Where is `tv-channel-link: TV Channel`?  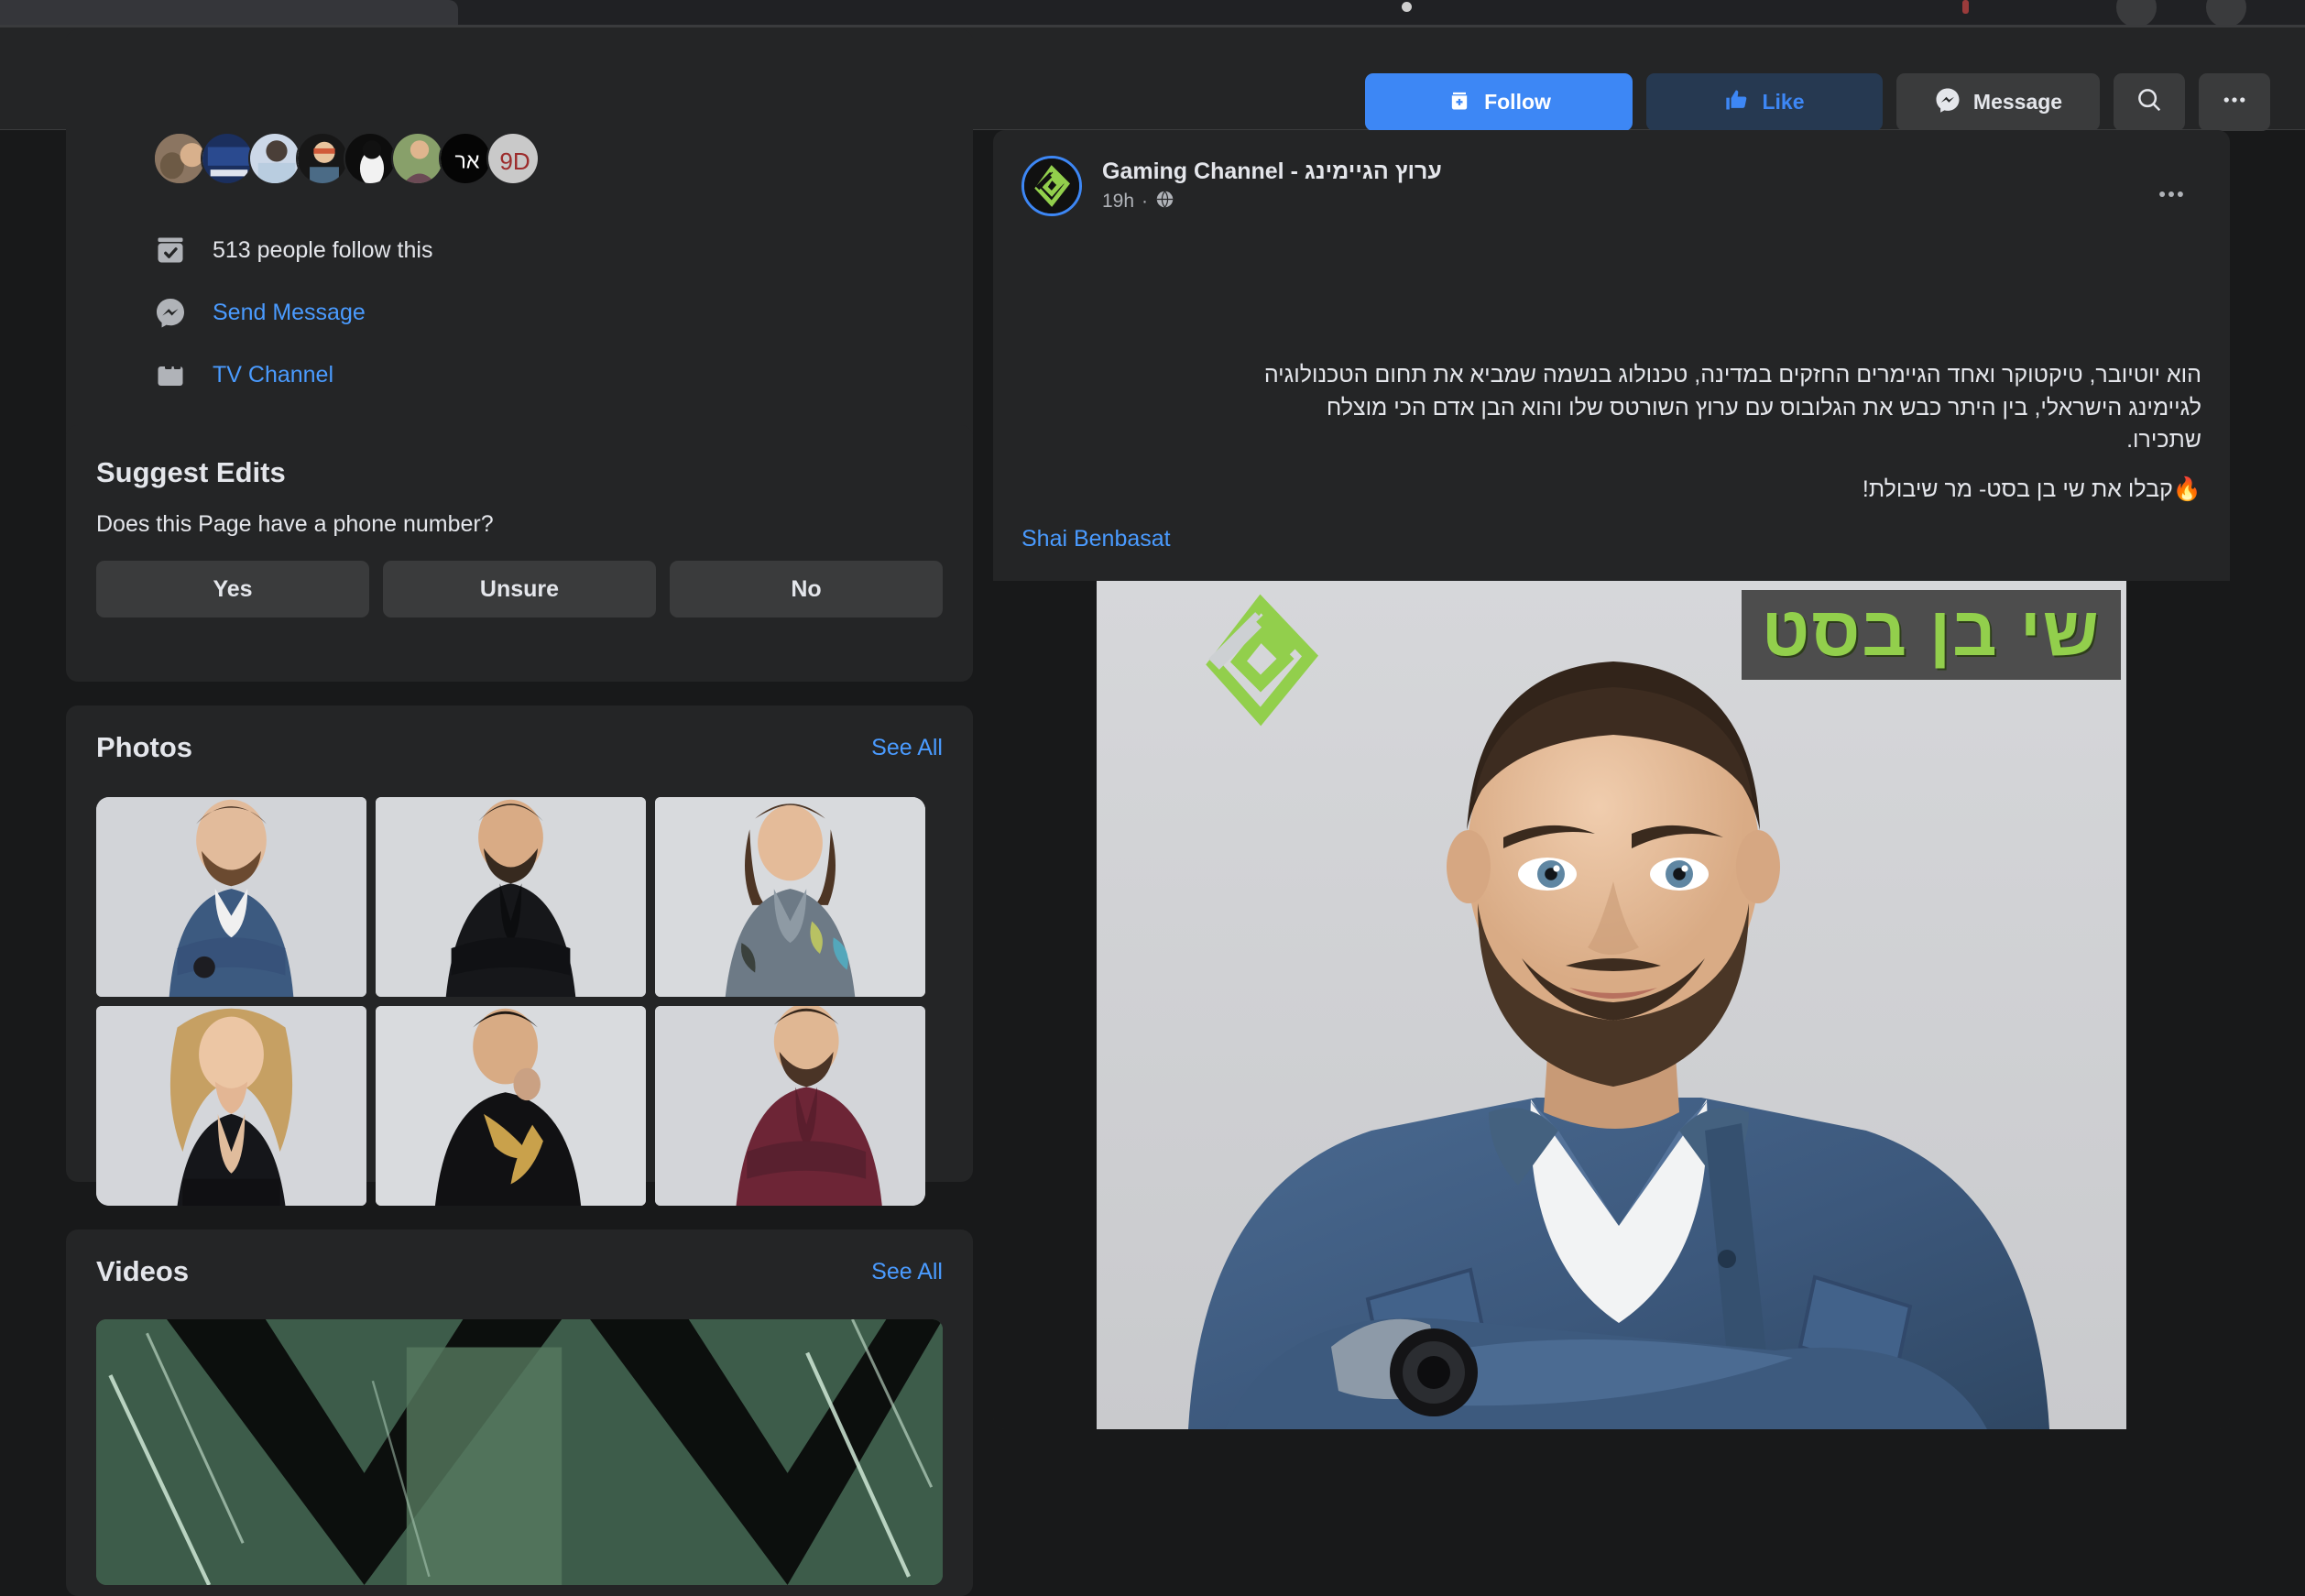
tv-channel-link: TV Channel is located at coordinates (273, 375).